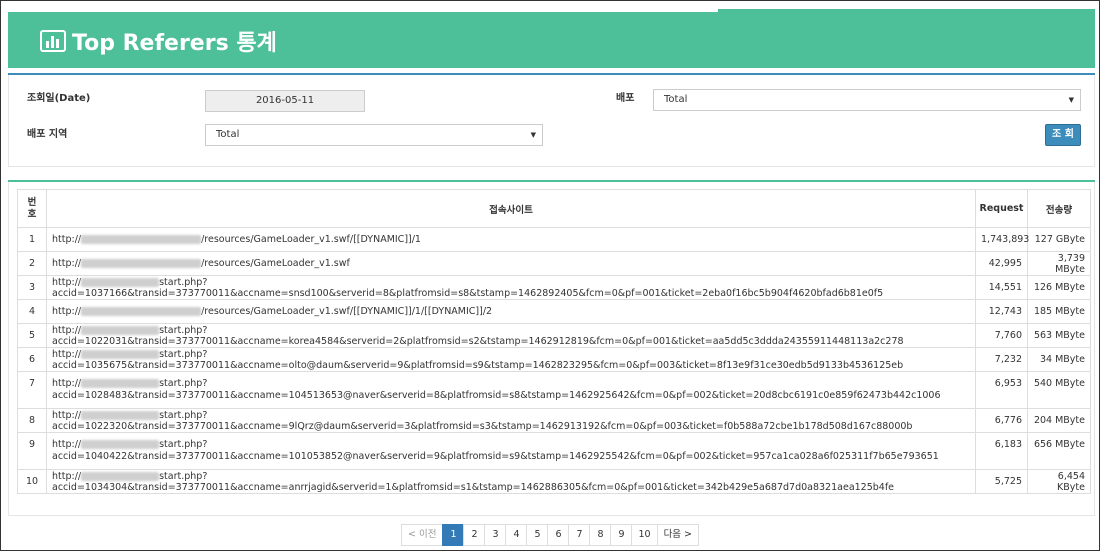 The height and width of the screenshot is (551, 1100). Describe the element at coordinates (453, 535) in the screenshot. I see `pagination-page-1: 1` at that location.